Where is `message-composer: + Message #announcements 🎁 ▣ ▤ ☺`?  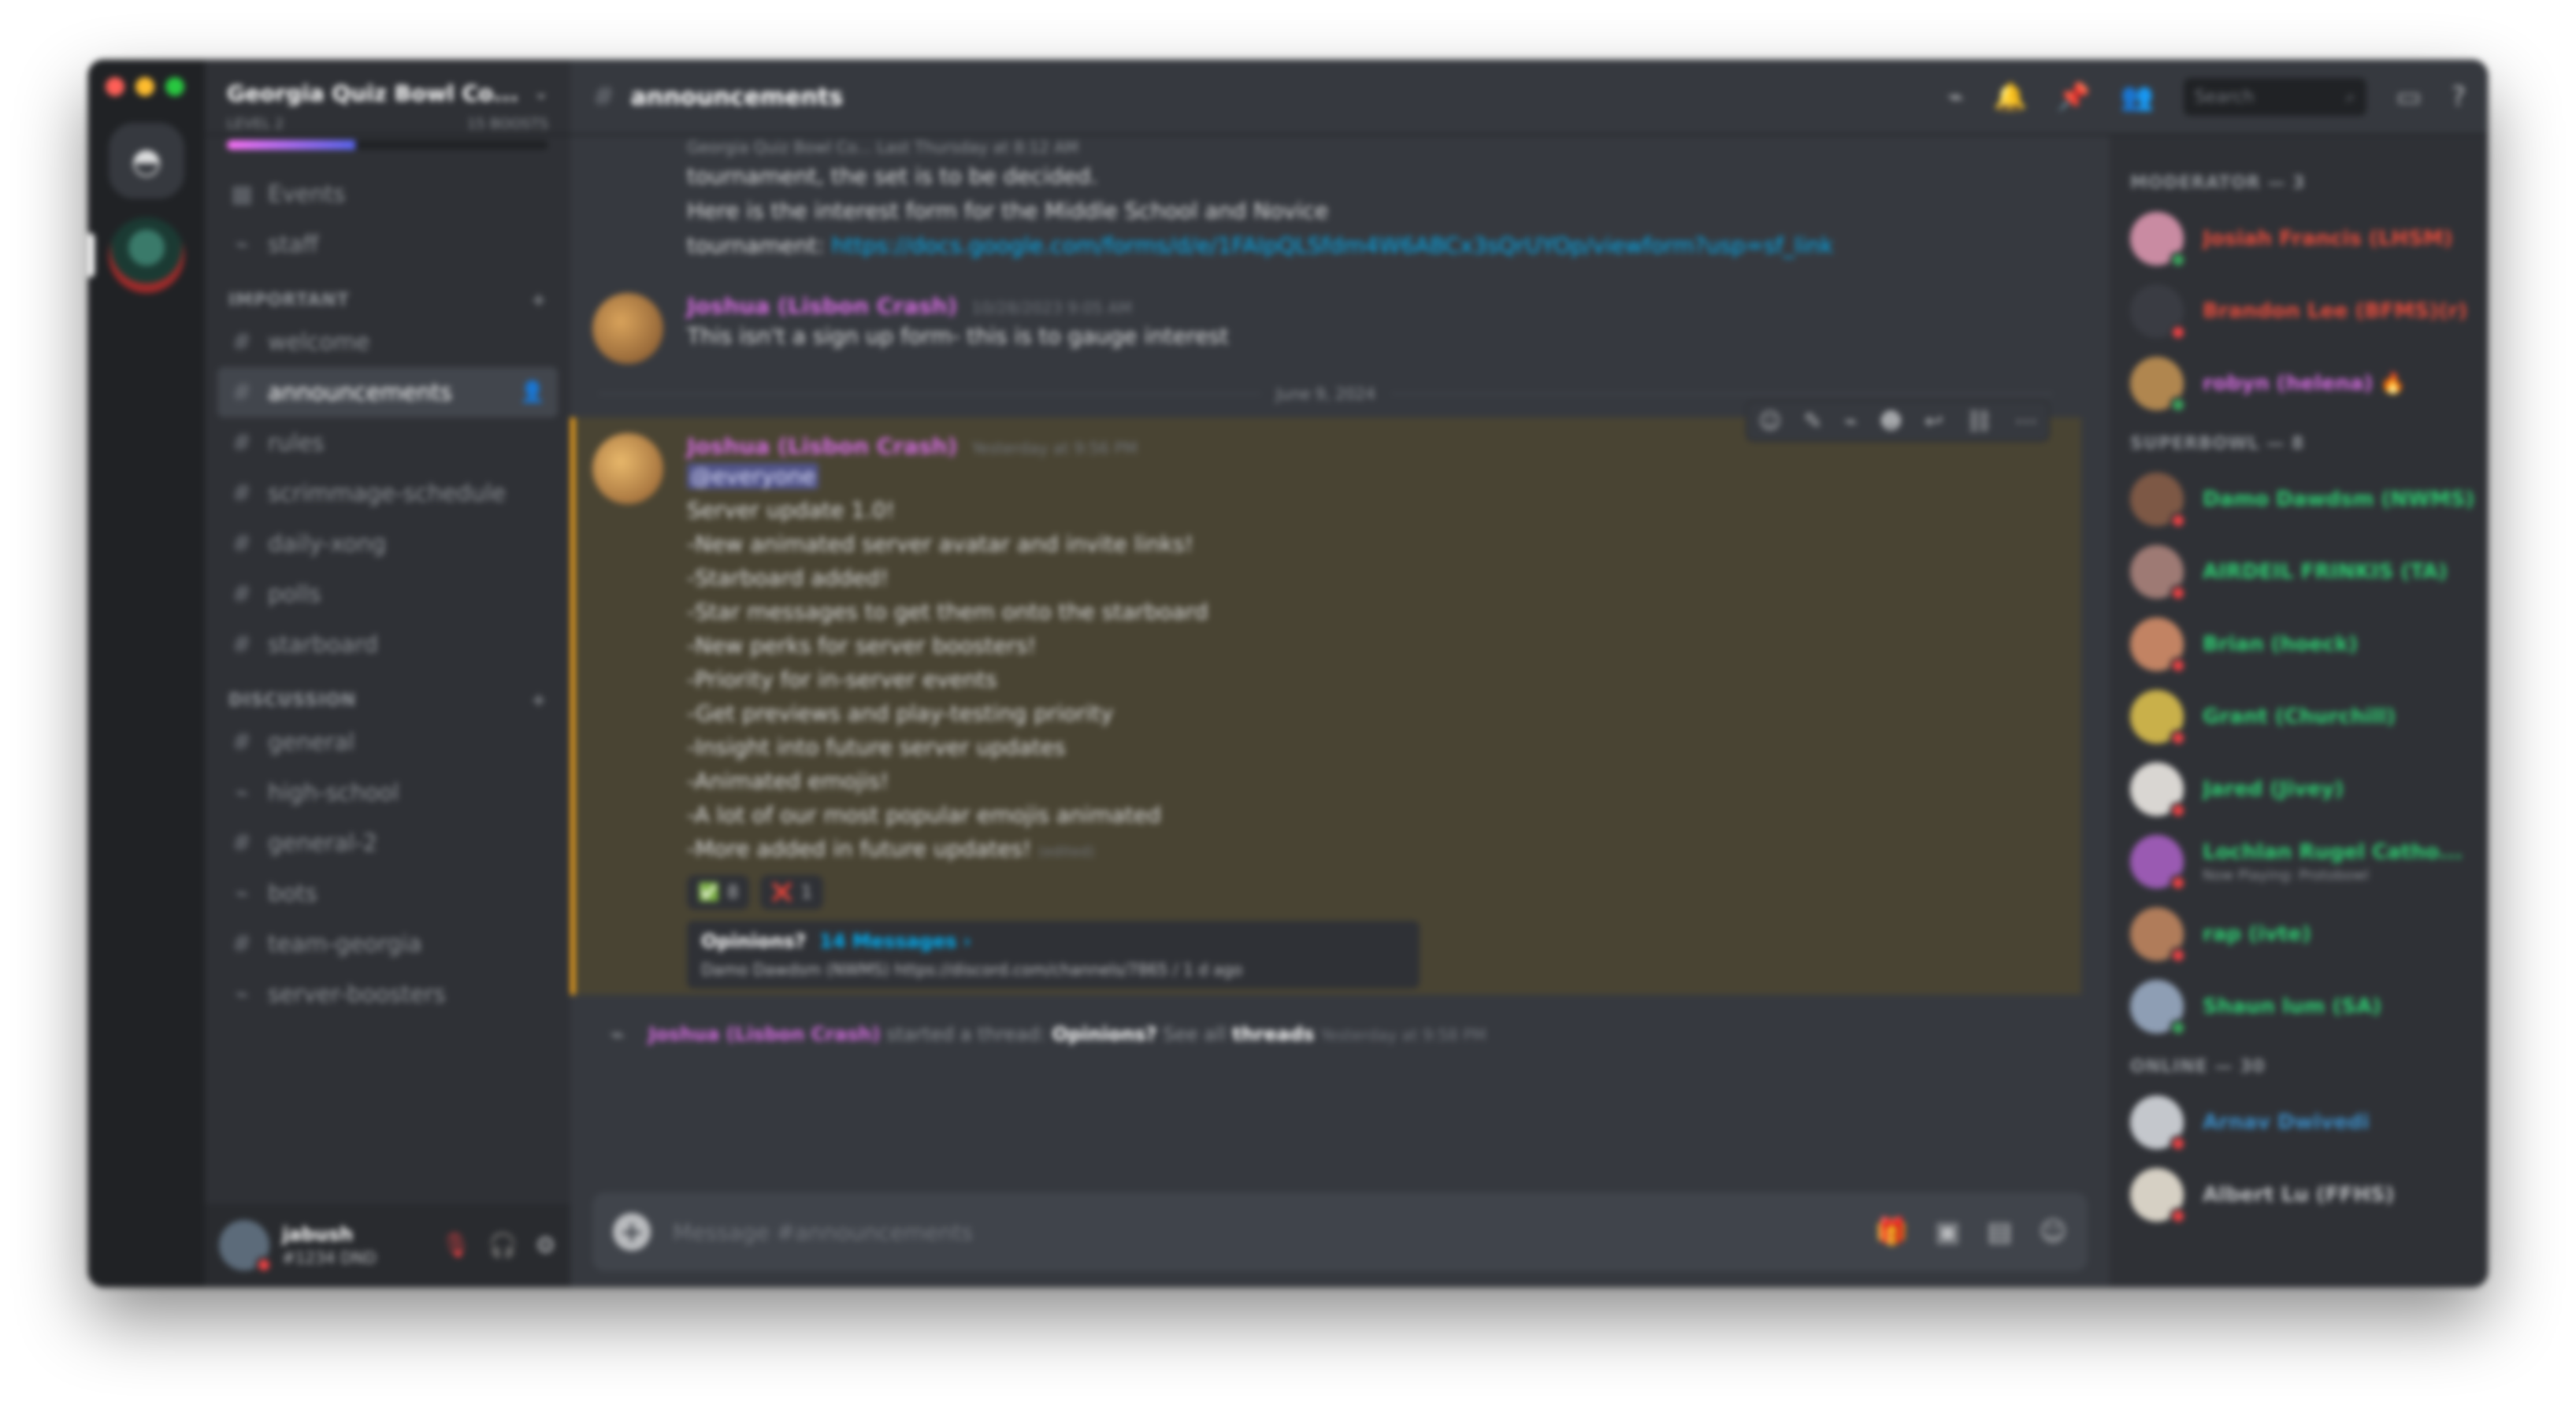 message-composer: + Message #announcements 🎁 ▣ ▤ ☺ is located at coordinates (1340, 1231).